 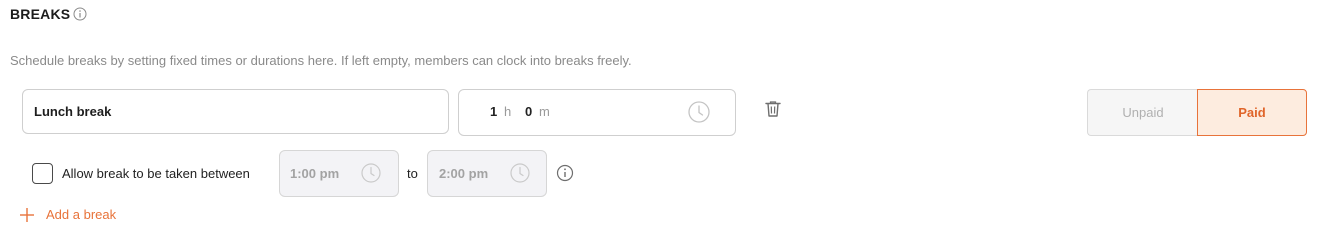 What do you see at coordinates (544, 111) in the screenshot?
I see `duration-minutes-unit: m` at bounding box center [544, 111].